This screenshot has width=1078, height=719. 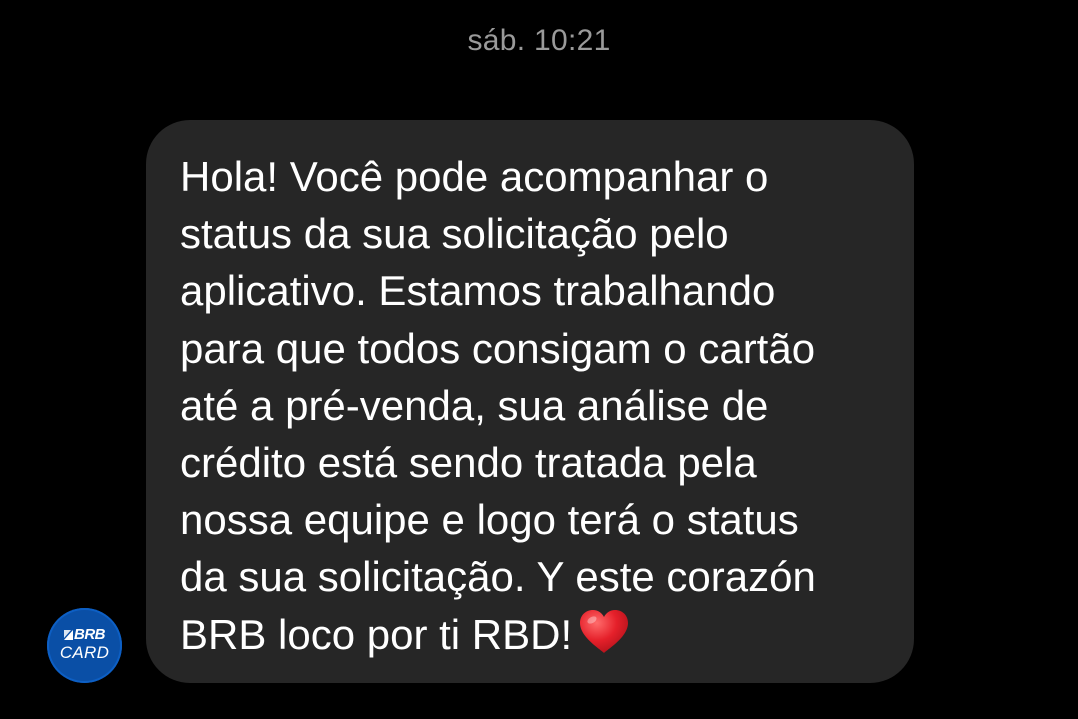 I want to click on message-line: nossa equipe e logo terá o status, so click(x=489, y=520).